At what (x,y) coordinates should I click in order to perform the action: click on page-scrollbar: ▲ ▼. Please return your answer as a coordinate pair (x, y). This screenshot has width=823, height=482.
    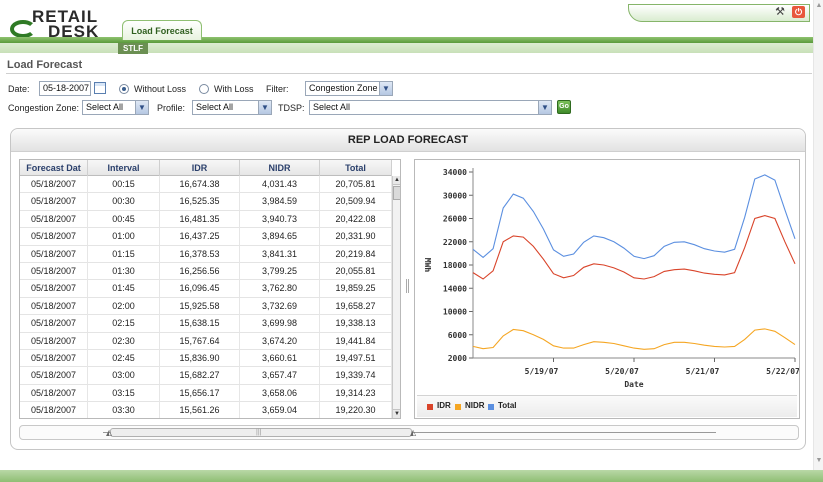
    Looking at the image, I should click on (818, 235).